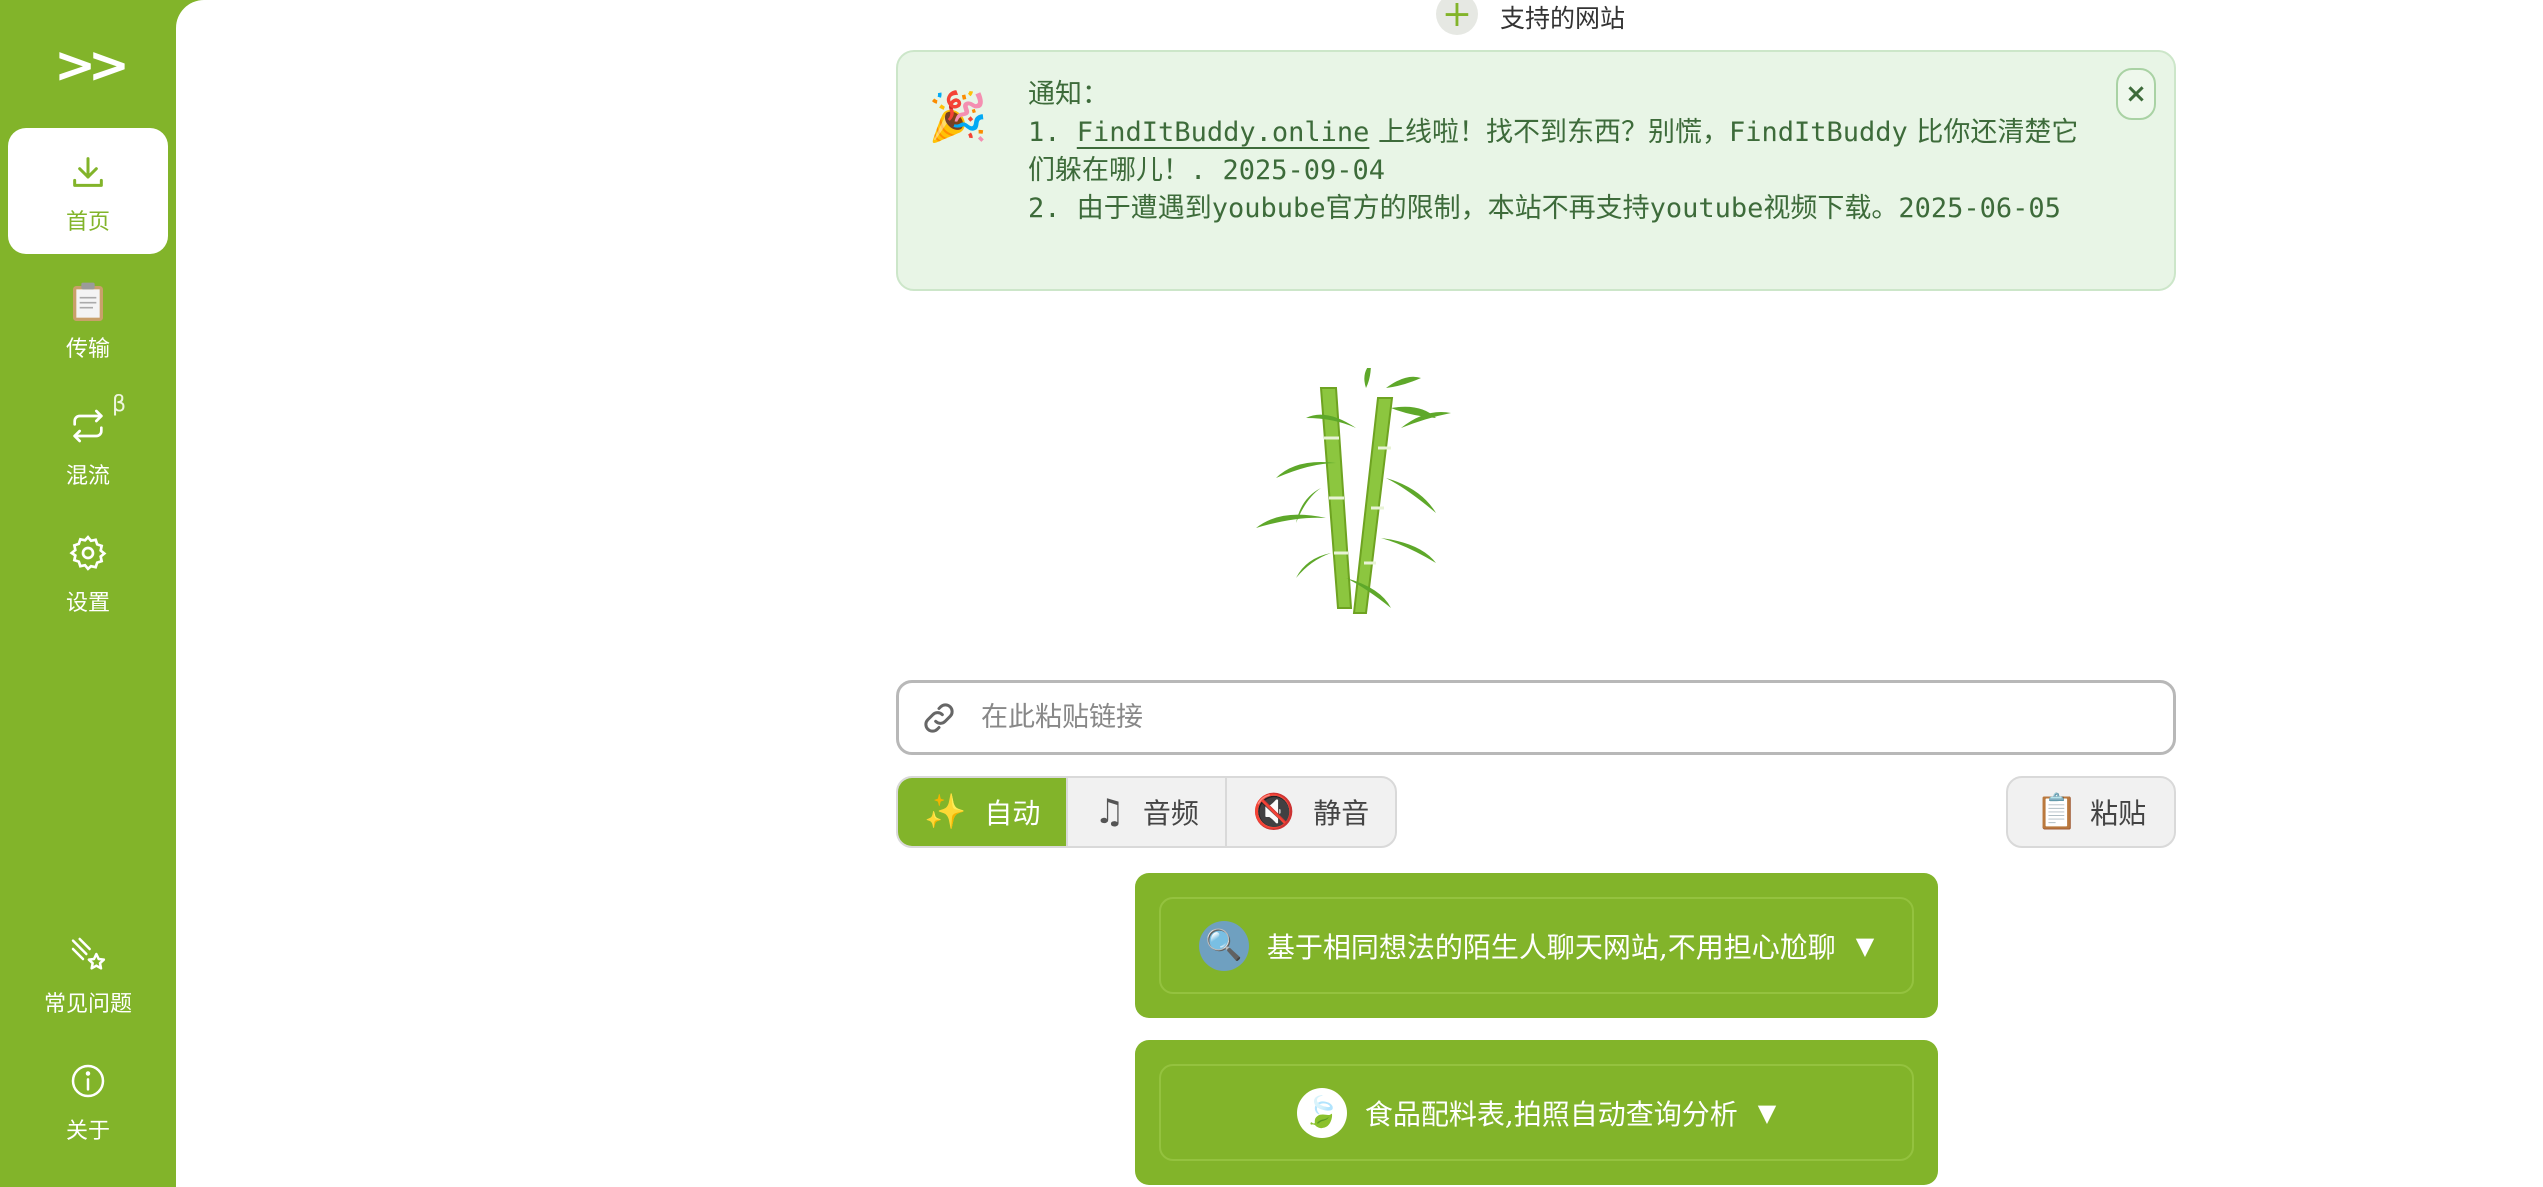 The width and height of the screenshot is (2543, 1187). I want to click on party-popper-icon: 🎉, so click(958, 117).